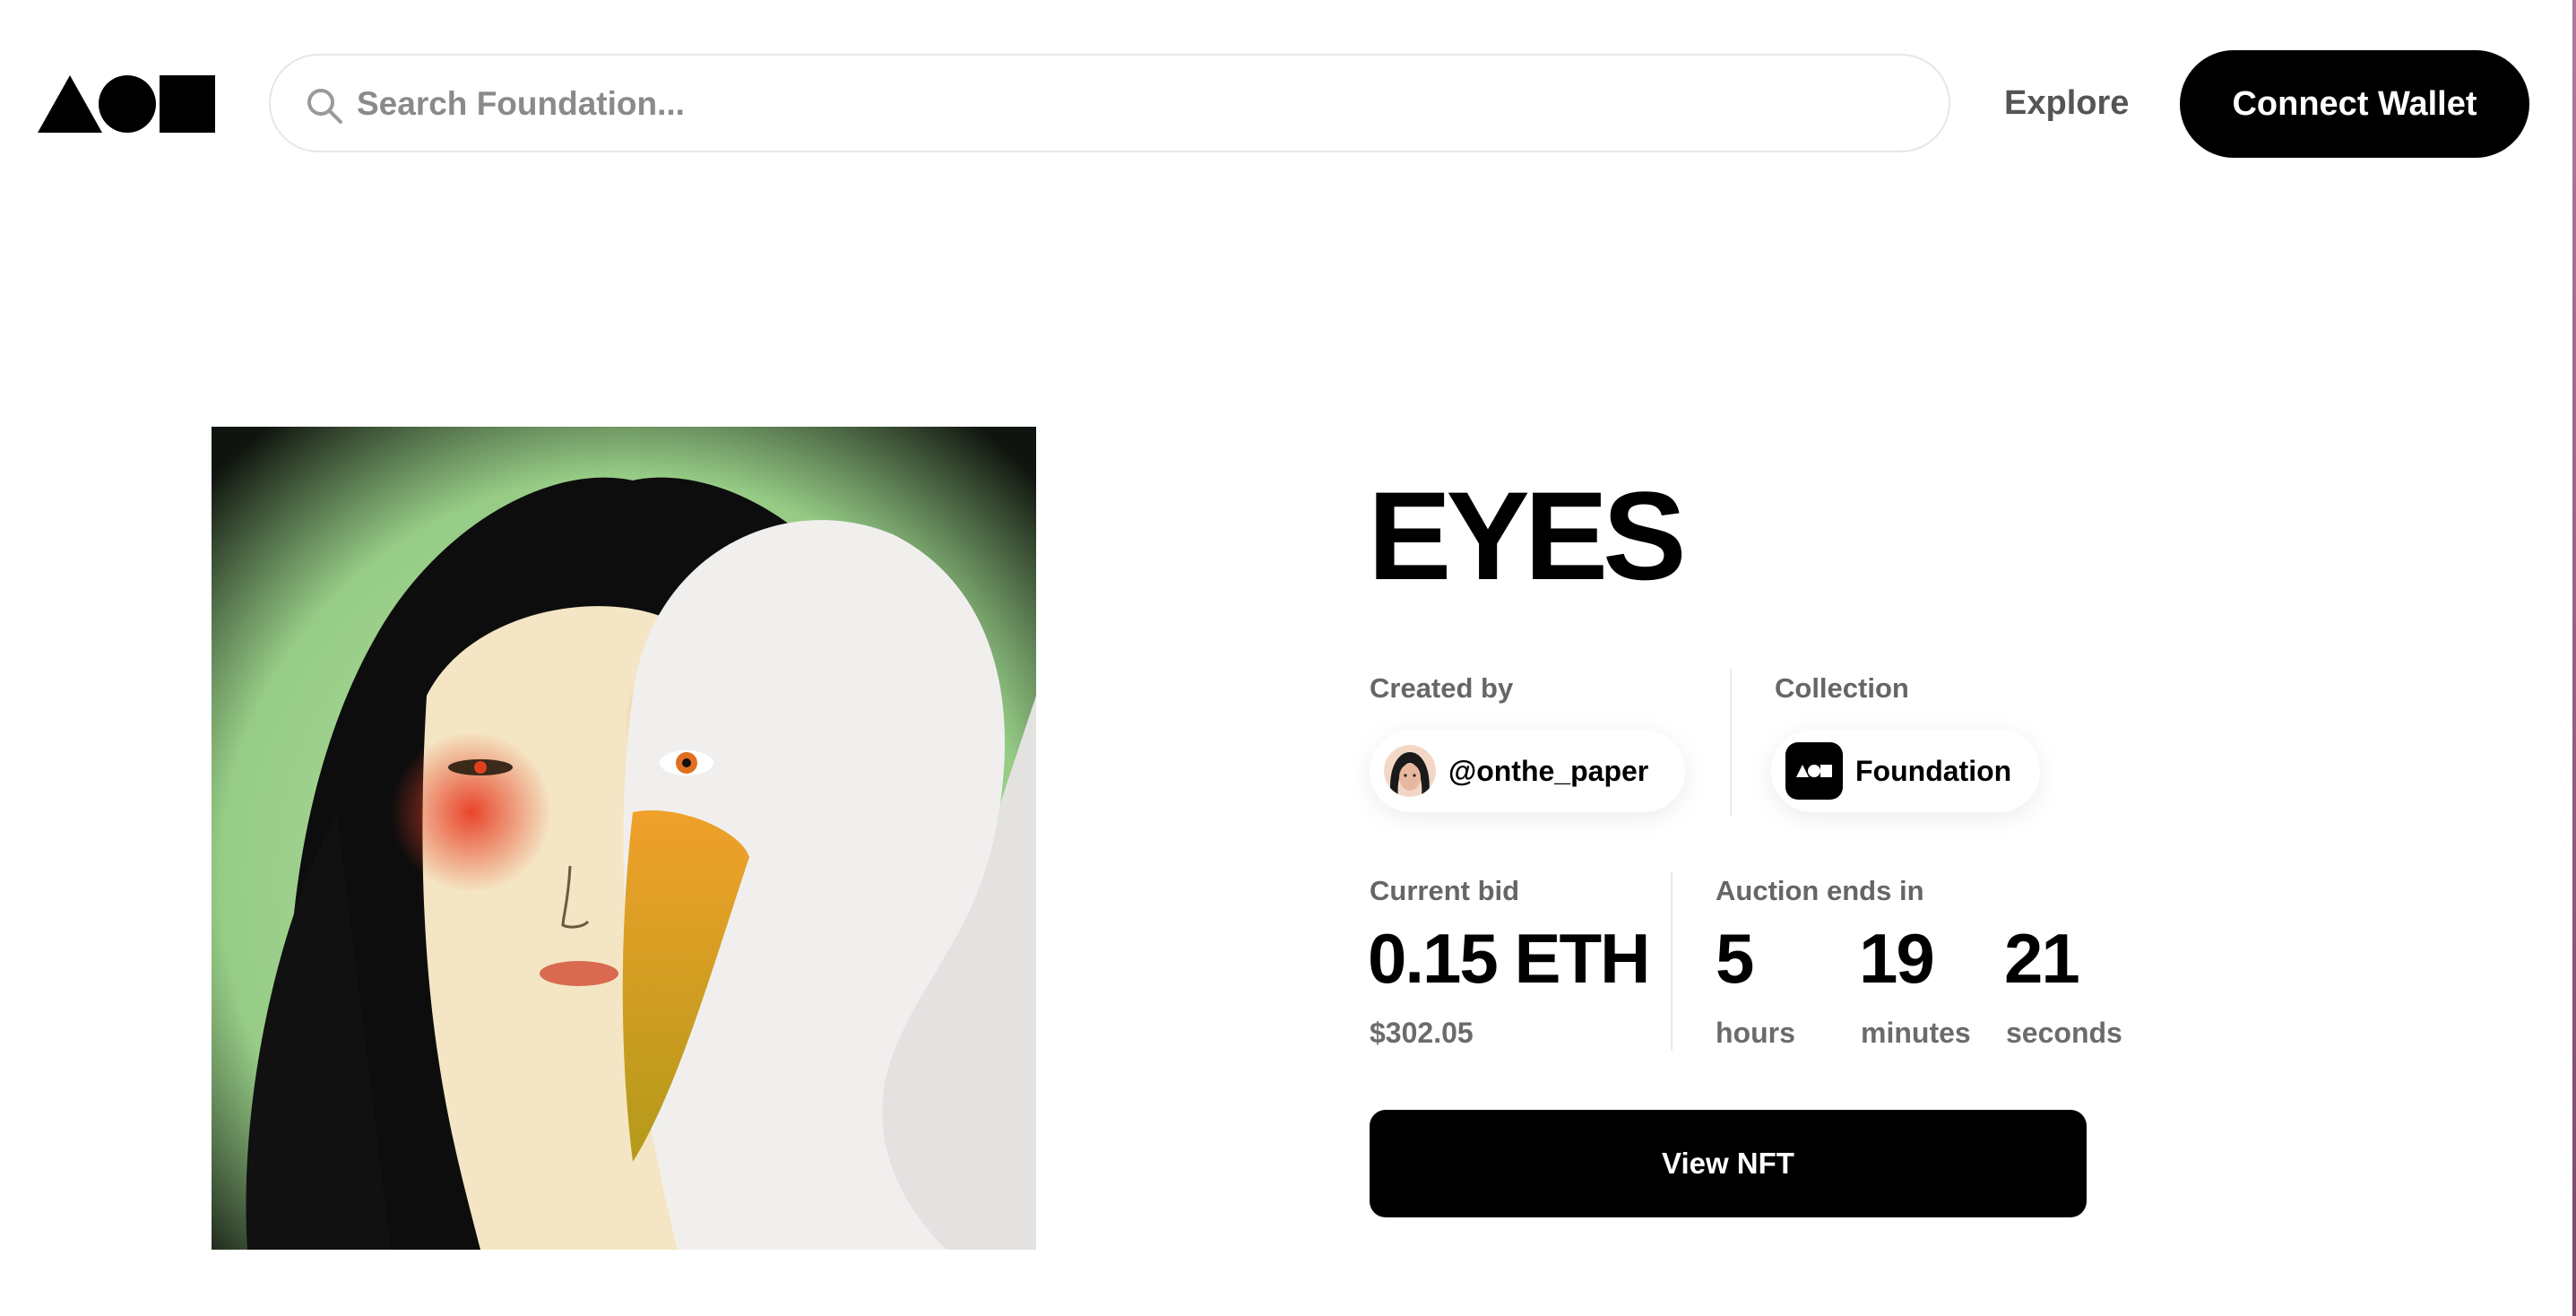 This screenshot has width=2576, height=1316. What do you see at coordinates (1842, 688) in the screenshot?
I see `collection-label: Collection` at bounding box center [1842, 688].